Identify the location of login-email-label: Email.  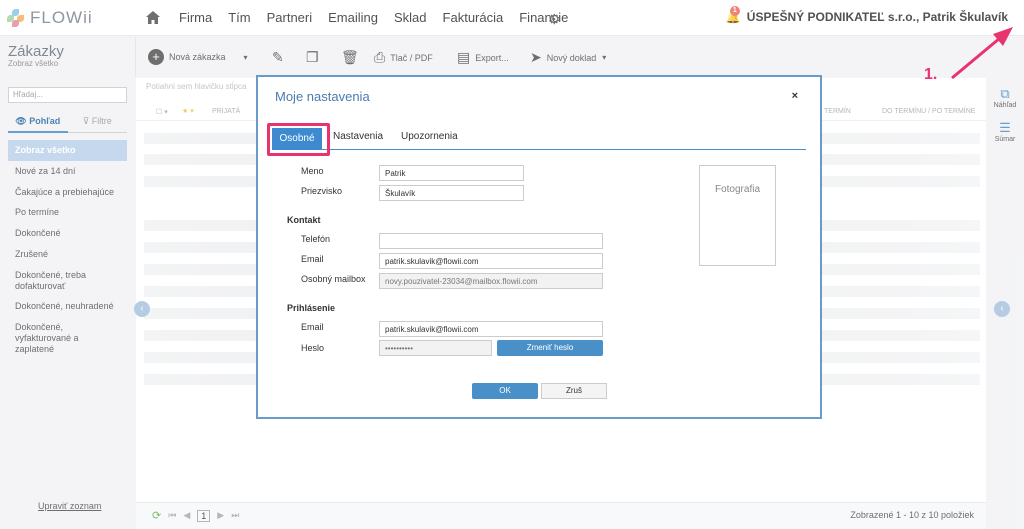
(312, 327).